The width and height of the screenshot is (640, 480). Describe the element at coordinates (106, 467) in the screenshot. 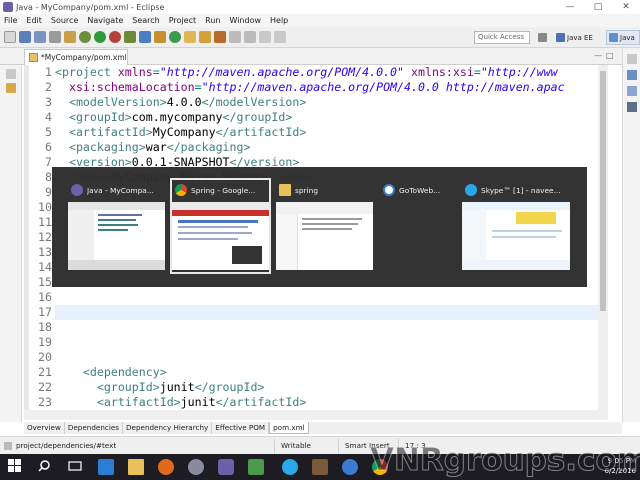

I see `edge-icon` at that location.